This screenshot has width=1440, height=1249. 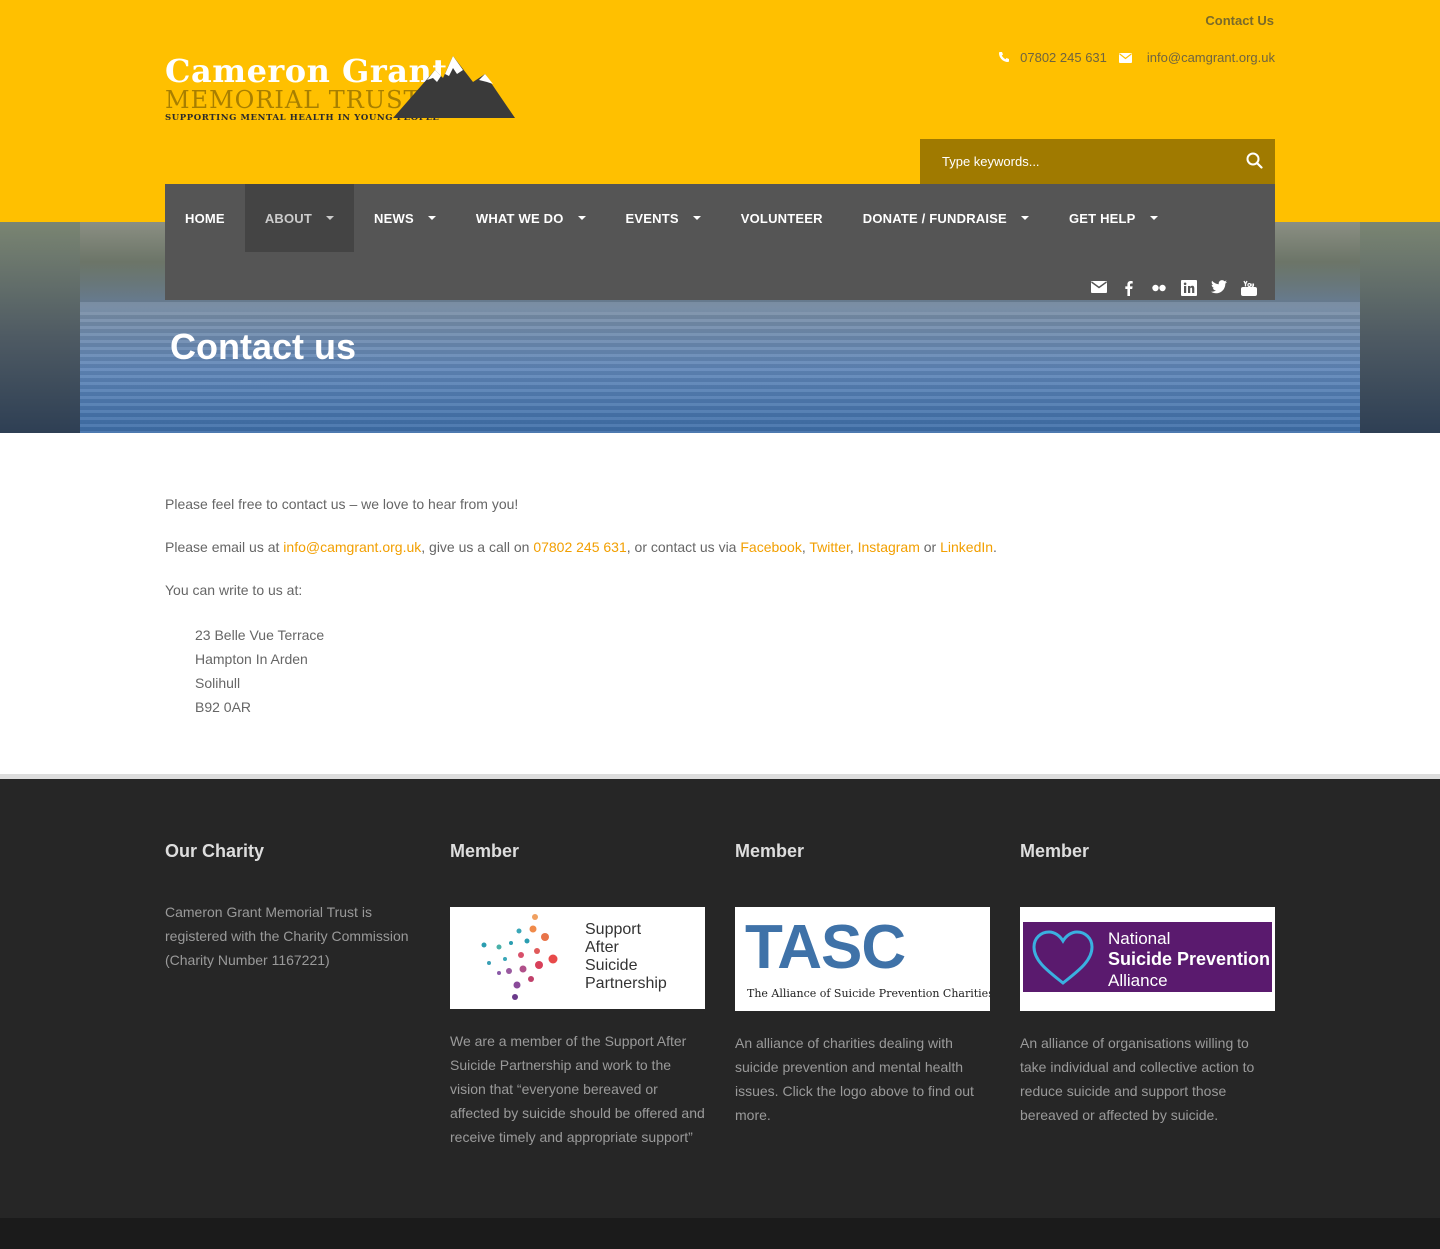 What do you see at coordinates (215, 851) in the screenshot?
I see `footer-heading: Our Charity` at bounding box center [215, 851].